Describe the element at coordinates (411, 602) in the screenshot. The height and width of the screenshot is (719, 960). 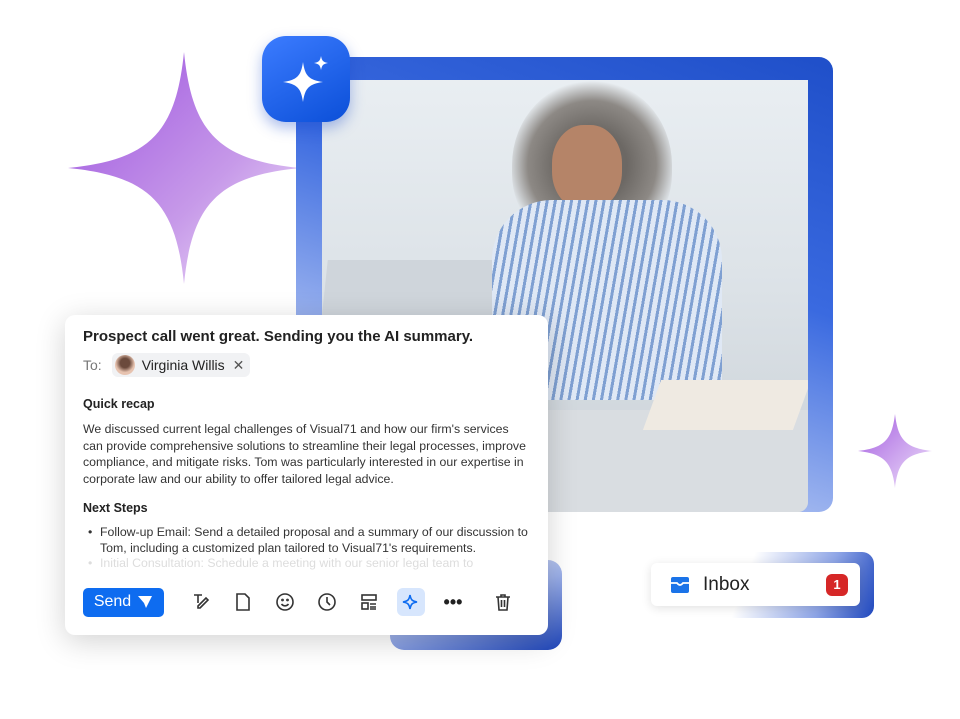
I see `ai-sparkle-icon` at that location.